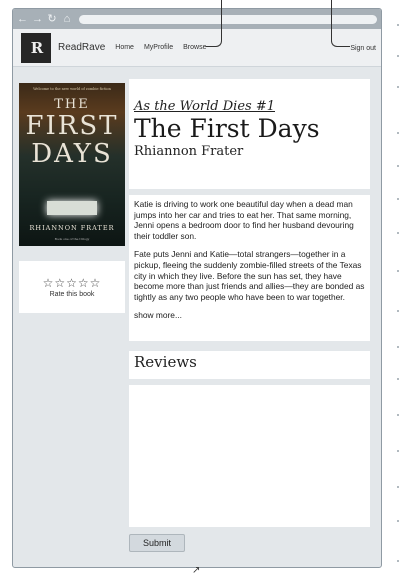 The height and width of the screenshot is (580, 403). What do you see at coordinates (249, 365) in the screenshot?
I see `reviews-header-card: Reviews` at bounding box center [249, 365].